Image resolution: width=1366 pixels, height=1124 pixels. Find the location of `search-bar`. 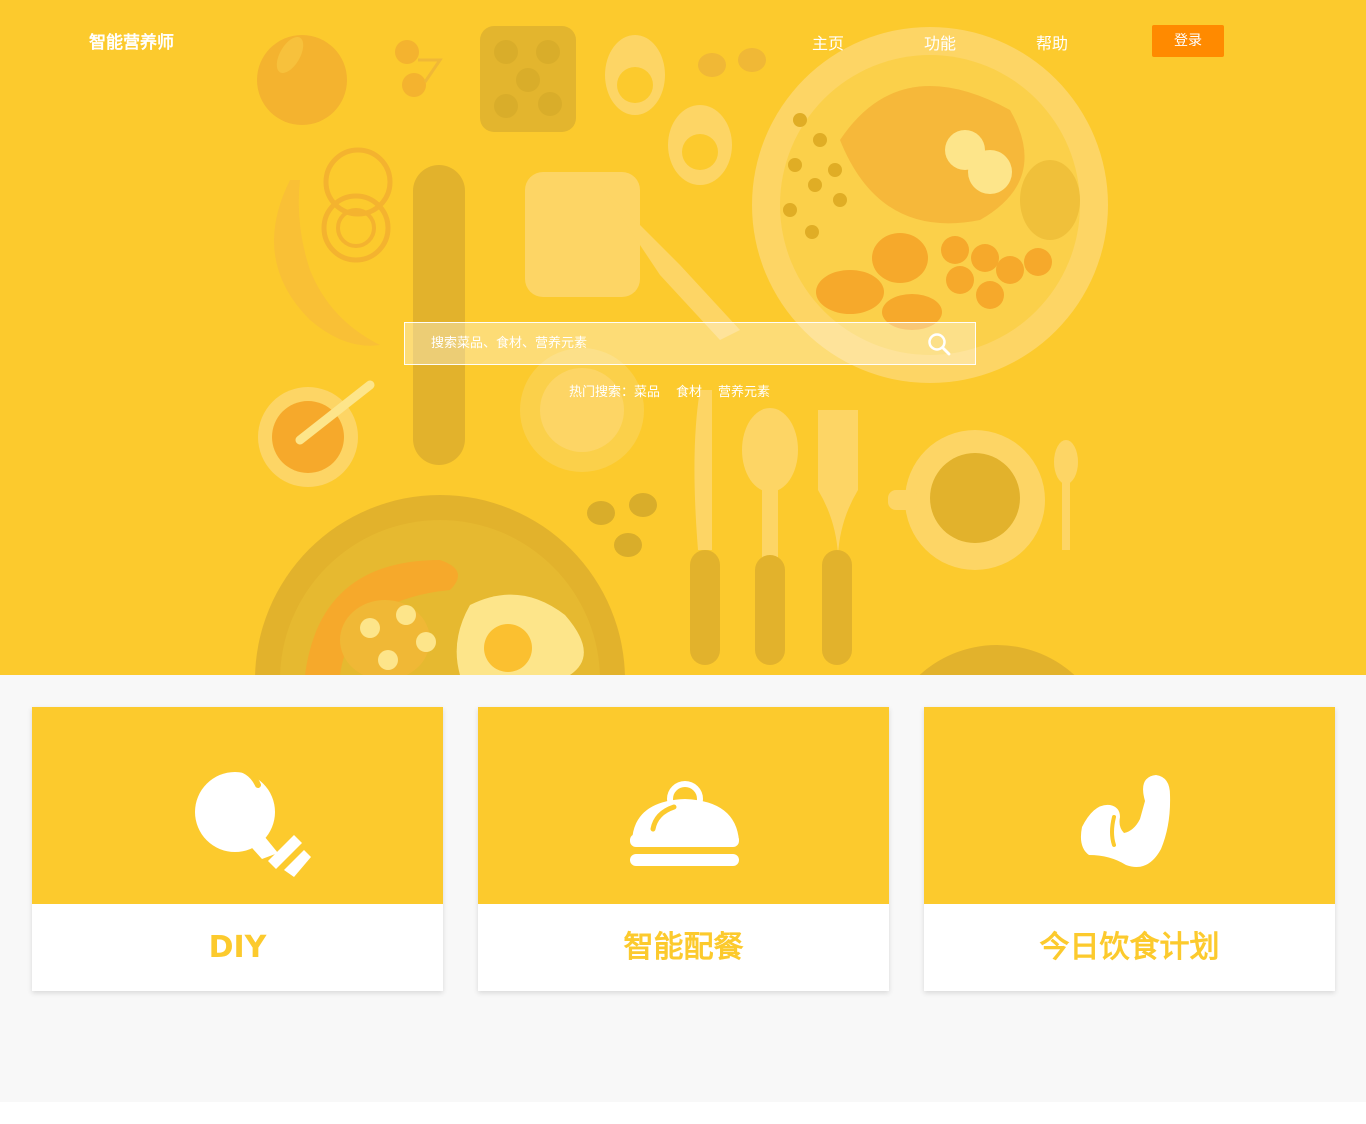

search-bar is located at coordinates (690, 343).